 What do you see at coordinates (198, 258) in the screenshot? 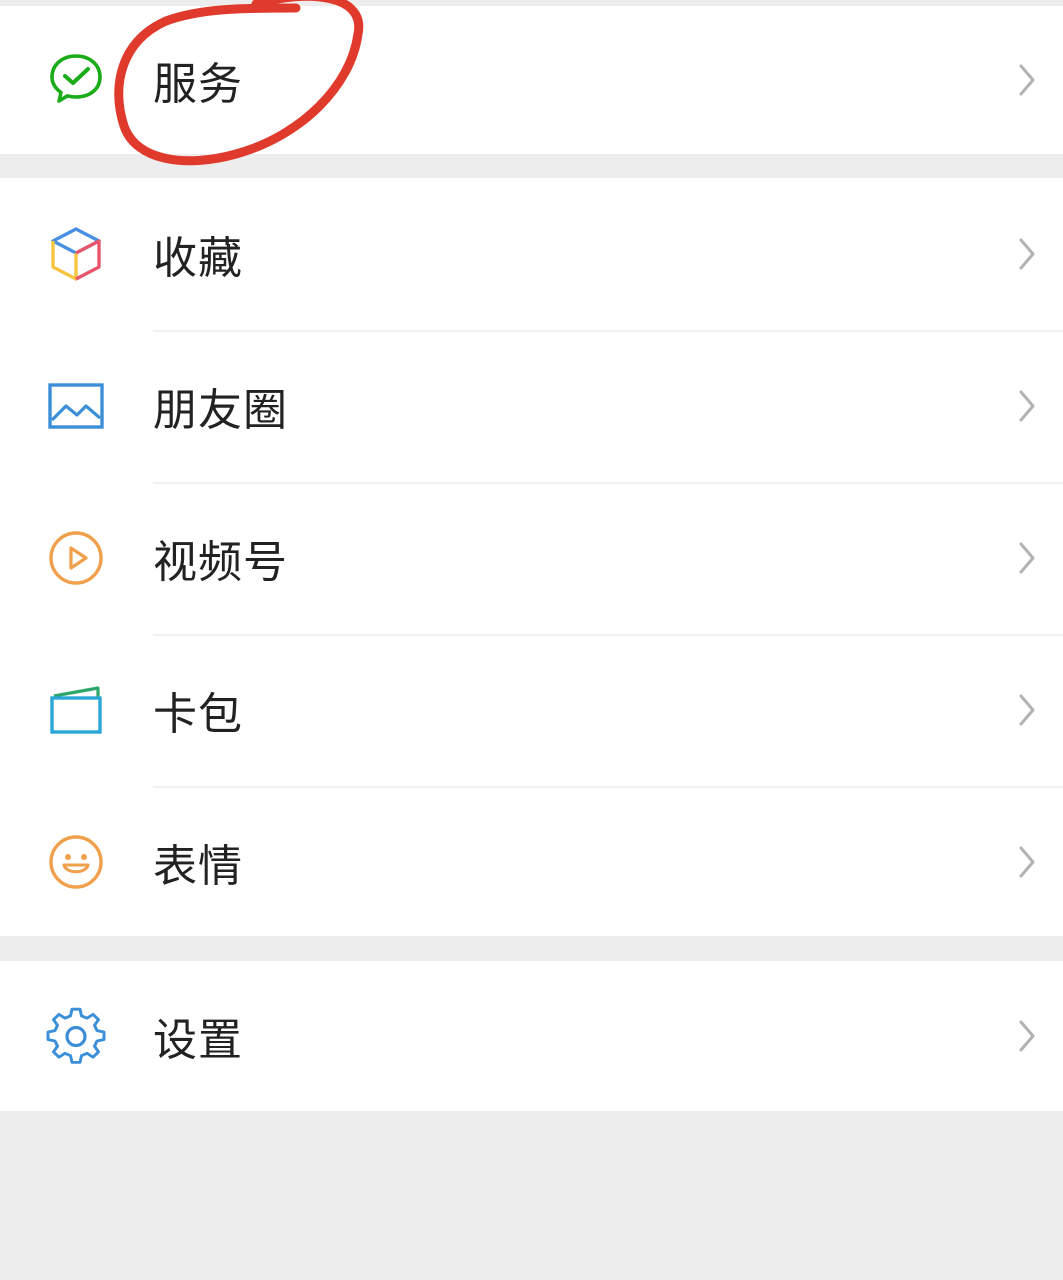
I see `menu-item-label: 收藏` at bounding box center [198, 258].